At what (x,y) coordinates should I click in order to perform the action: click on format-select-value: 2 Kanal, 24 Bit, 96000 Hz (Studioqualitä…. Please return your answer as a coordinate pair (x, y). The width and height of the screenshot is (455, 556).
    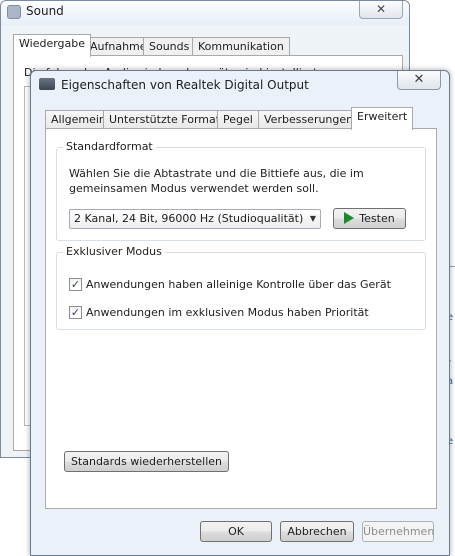
    Looking at the image, I should click on (189, 218).